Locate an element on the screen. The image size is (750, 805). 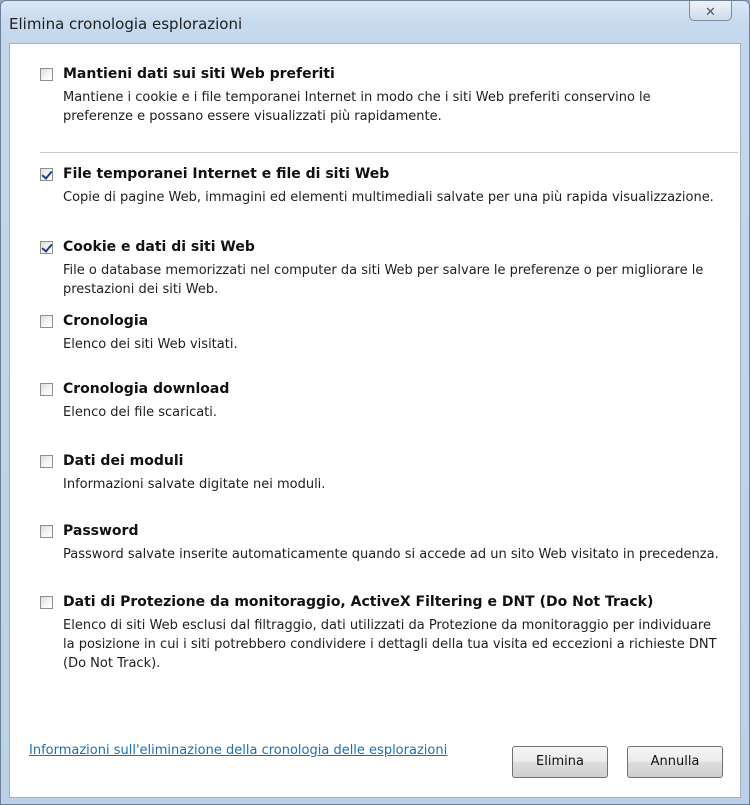
checkbox-form-data is located at coordinates (46, 461).